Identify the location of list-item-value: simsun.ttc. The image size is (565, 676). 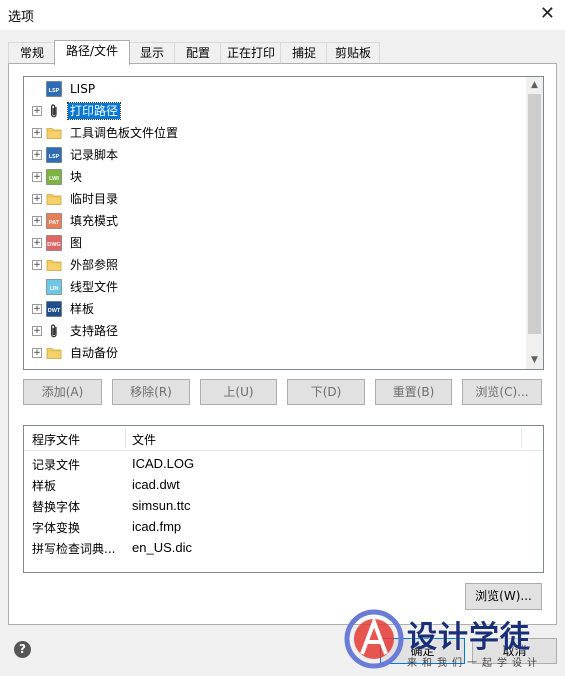
(161, 505).